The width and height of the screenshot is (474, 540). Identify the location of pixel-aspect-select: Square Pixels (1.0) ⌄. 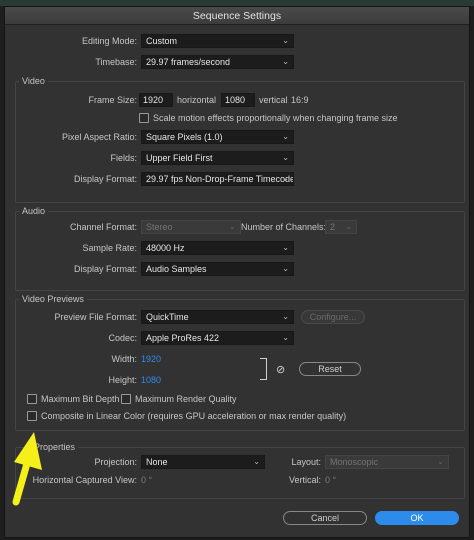
(217, 137).